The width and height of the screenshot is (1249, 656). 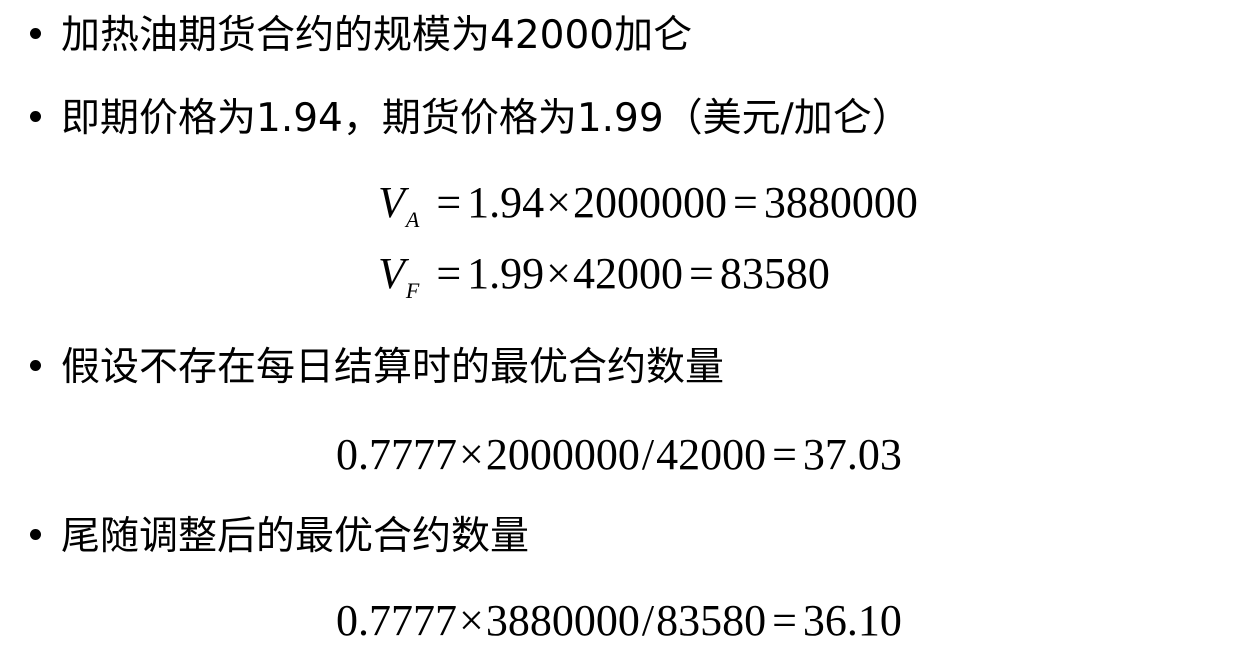 I want to click on bullet-text: 尾随调整后的最优合约数量, so click(x=295, y=536).